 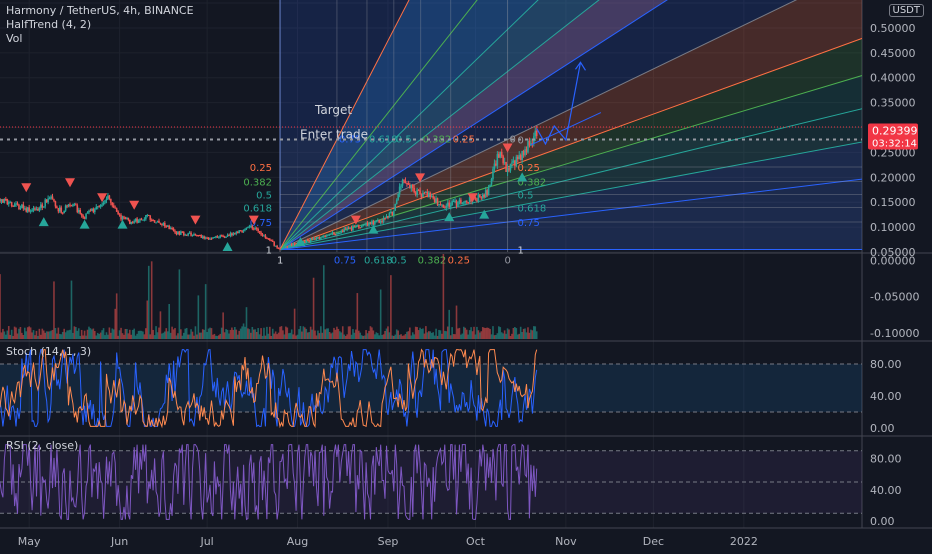 I want to click on currency-badge: USDT, so click(x=906, y=10).